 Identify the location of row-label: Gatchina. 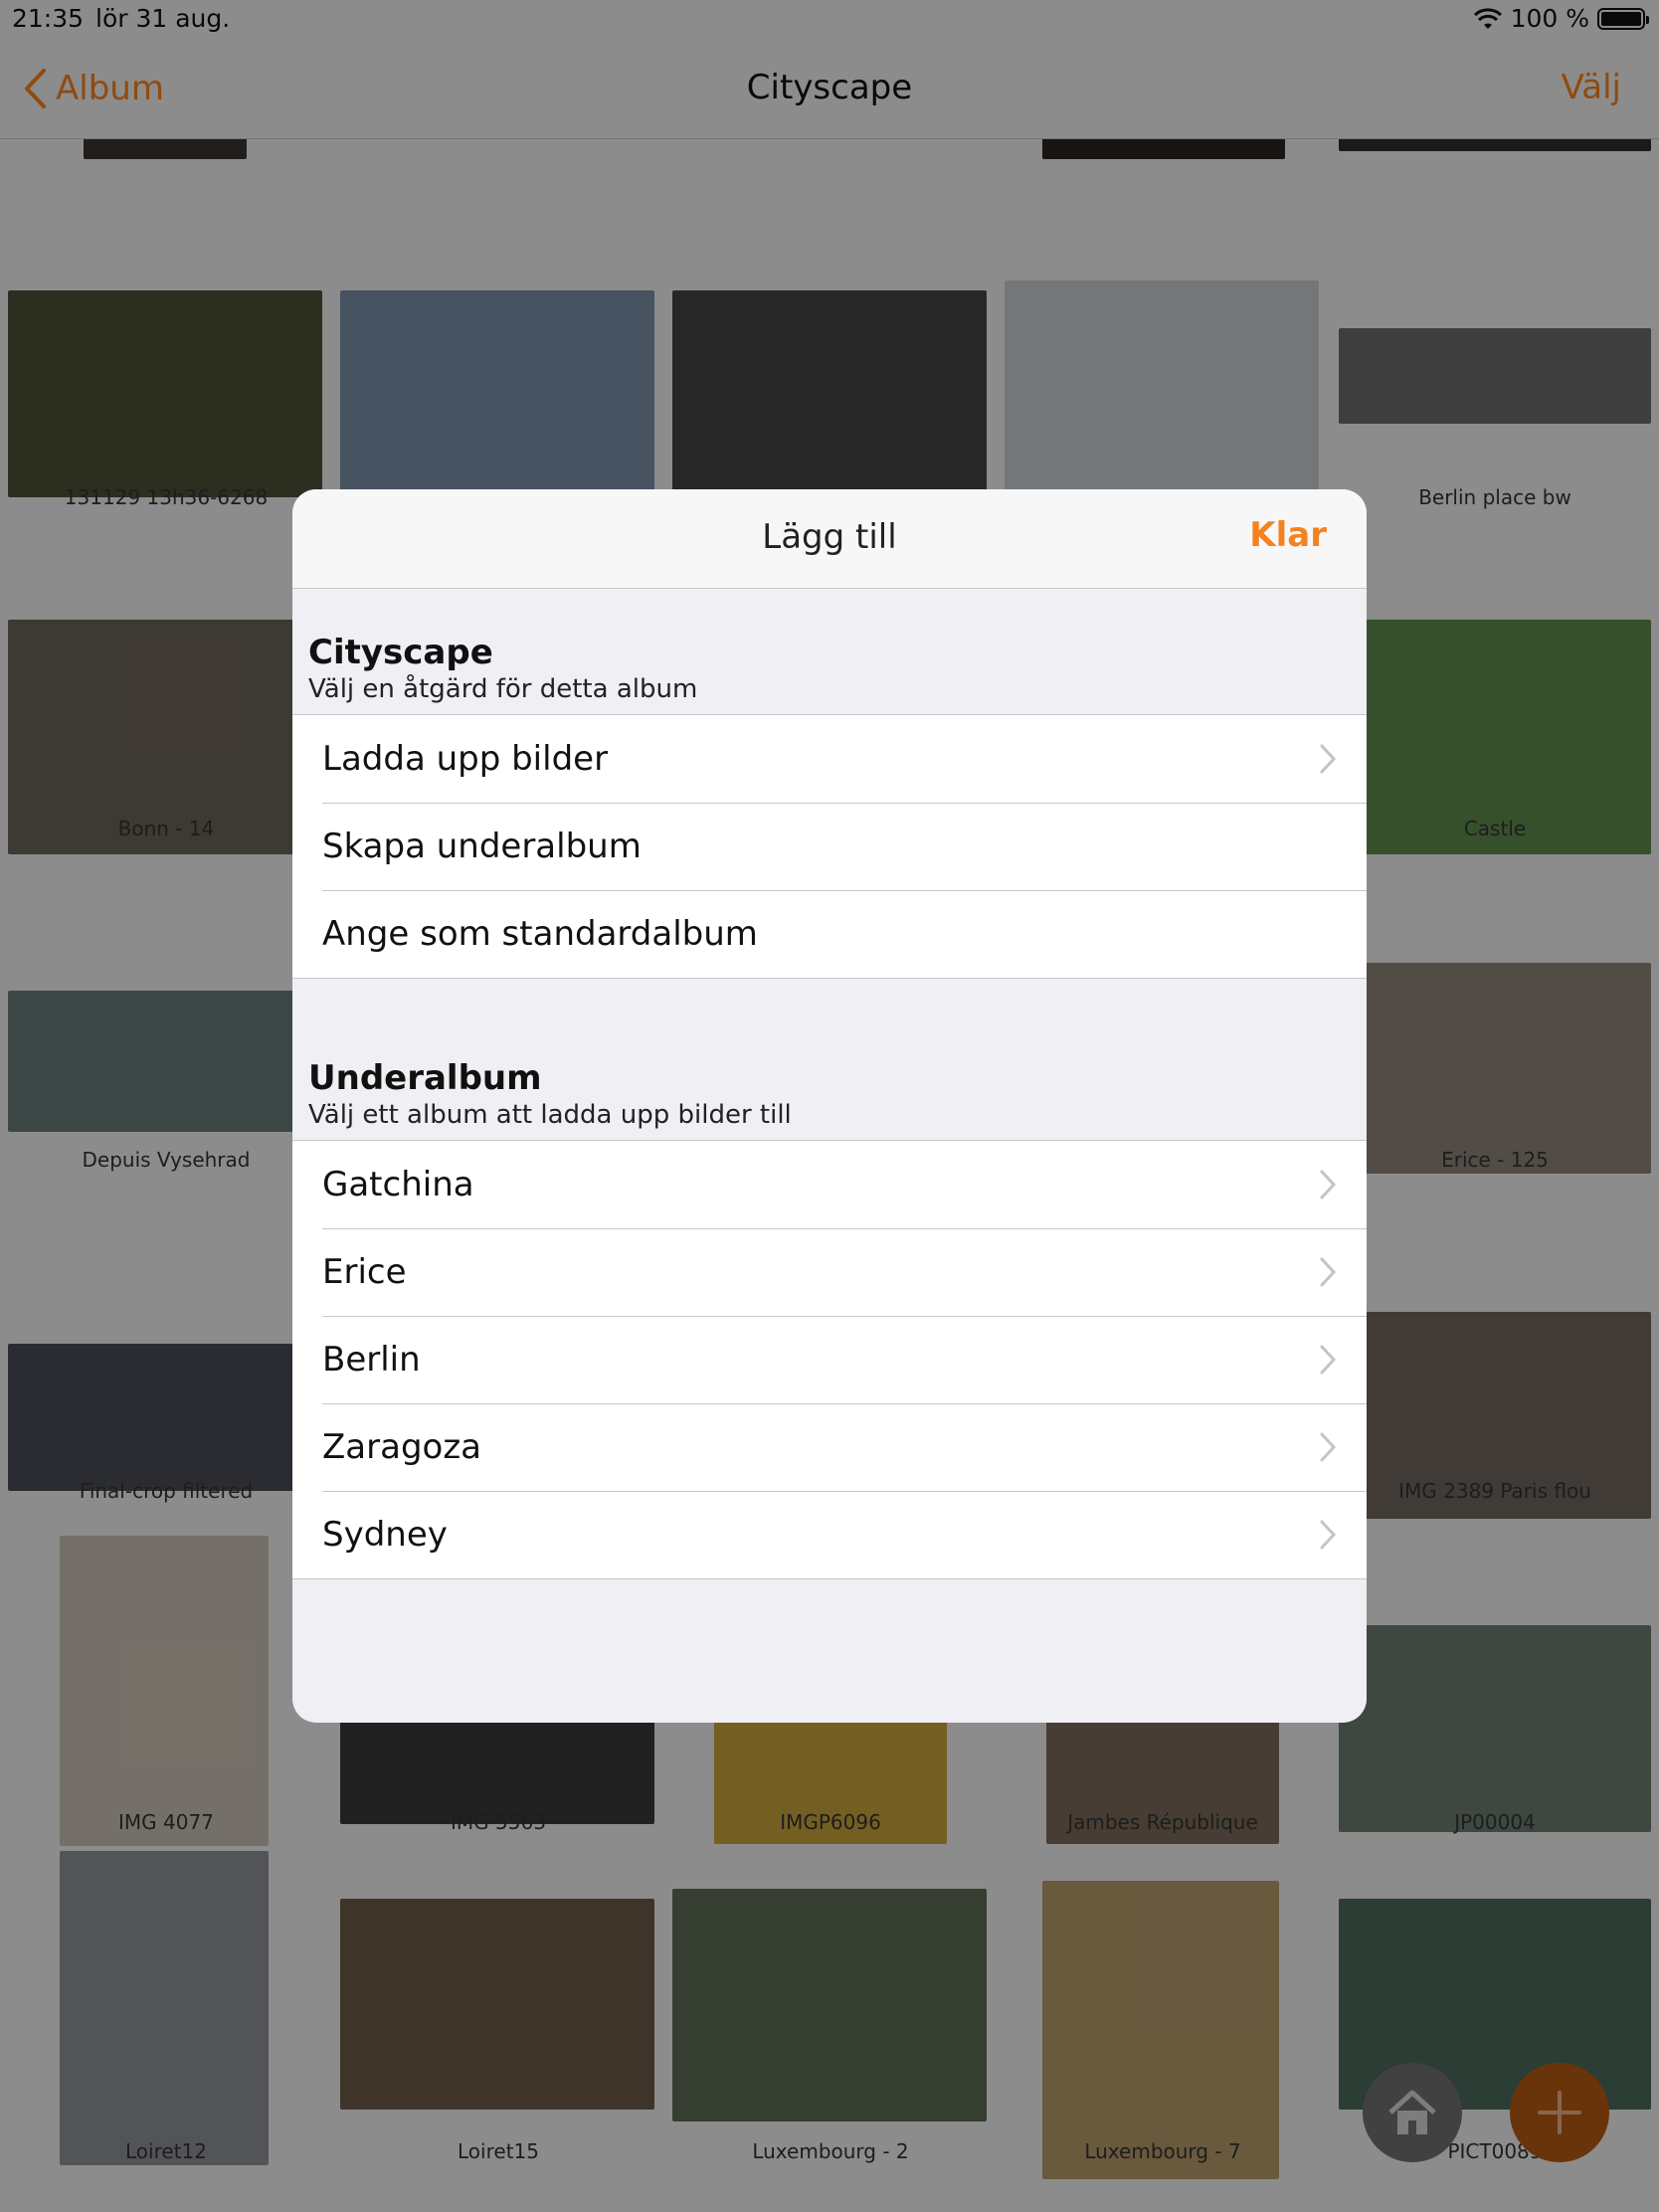
(398, 1184).